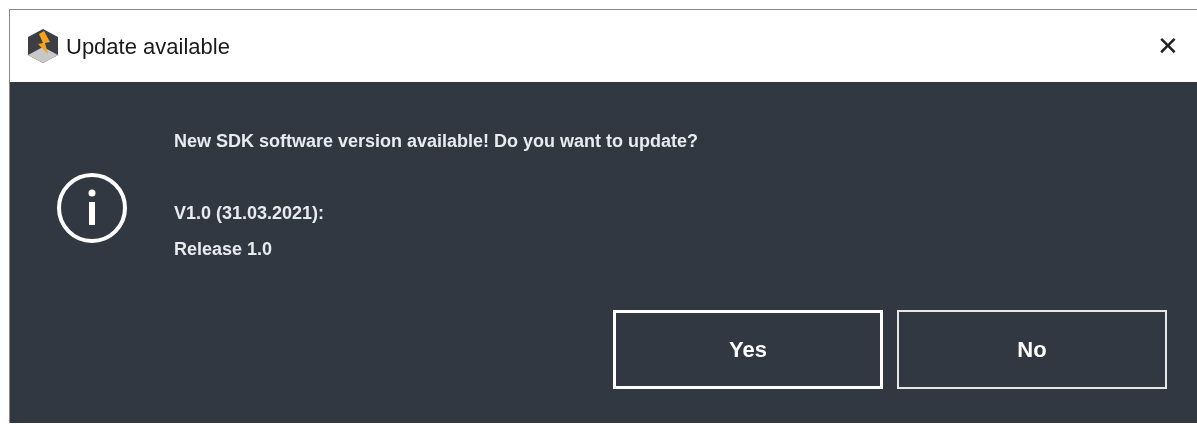 Image resolution: width=1197 pixels, height=424 pixels. I want to click on window-title: Update available, so click(148, 46).